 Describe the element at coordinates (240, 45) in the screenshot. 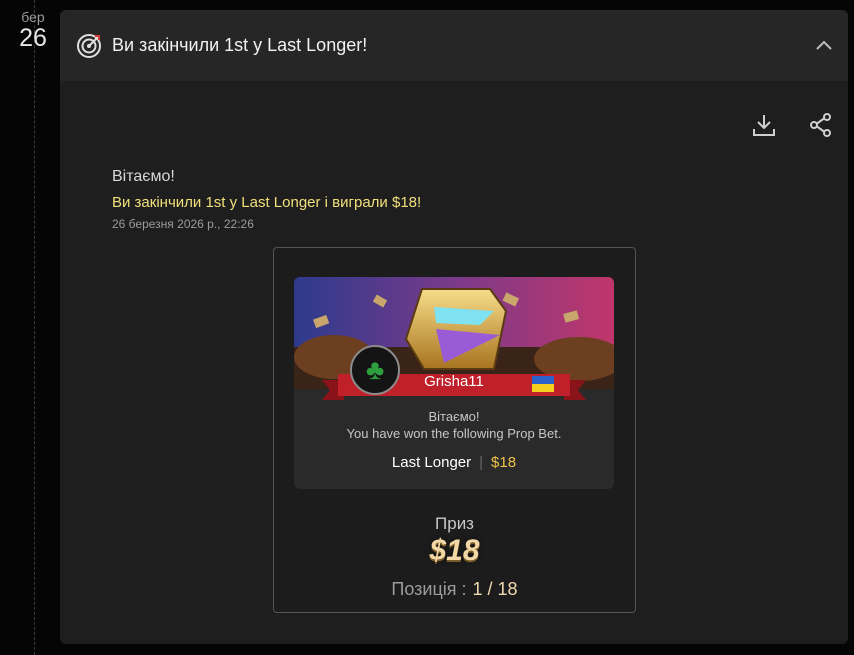

I see `notification-title: Ви закінчили 1st у Last Longer!` at that location.